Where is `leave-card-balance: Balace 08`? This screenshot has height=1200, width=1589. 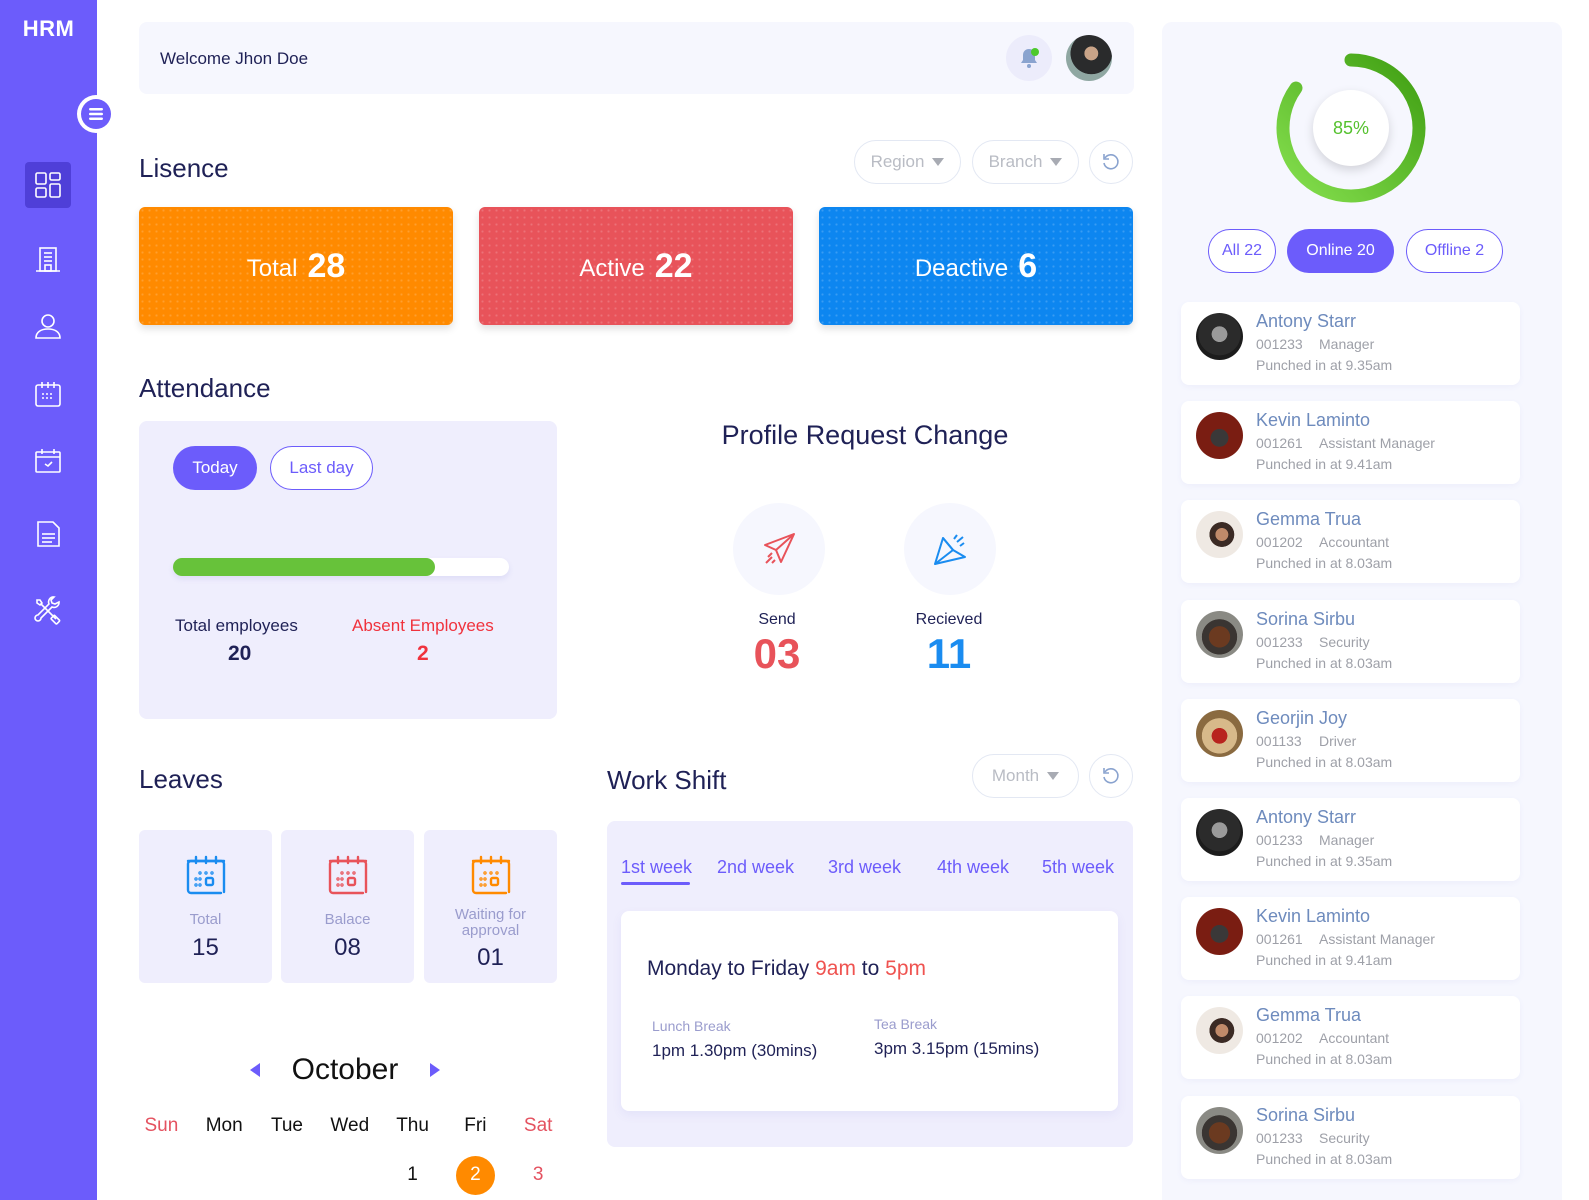 leave-card-balance: Balace 08 is located at coordinates (347, 906).